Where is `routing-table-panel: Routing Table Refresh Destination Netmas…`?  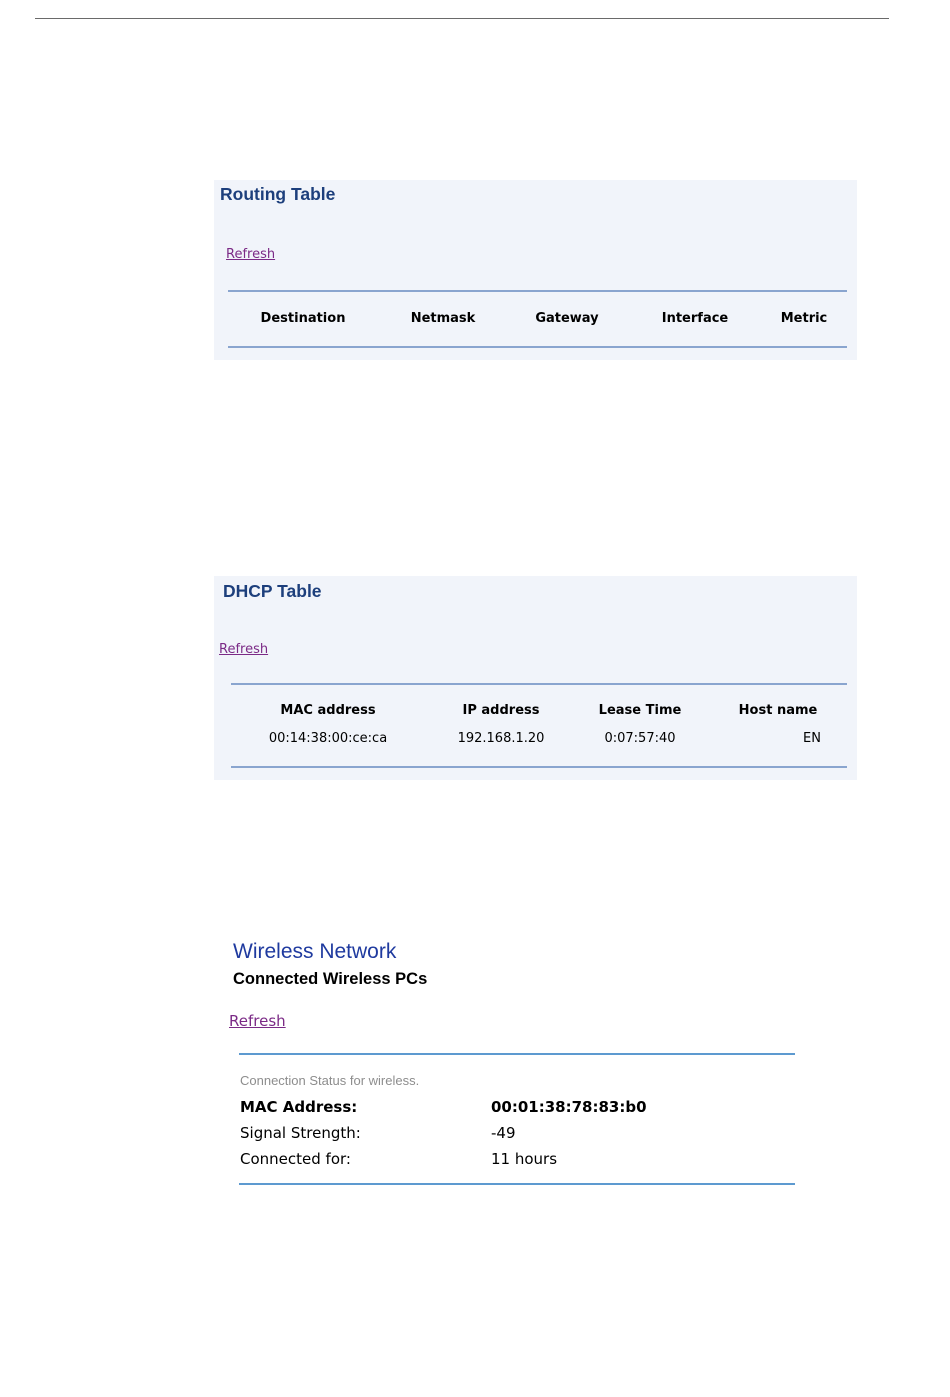 routing-table-panel: Routing Table Refresh Destination Netmas… is located at coordinates (535, 270).